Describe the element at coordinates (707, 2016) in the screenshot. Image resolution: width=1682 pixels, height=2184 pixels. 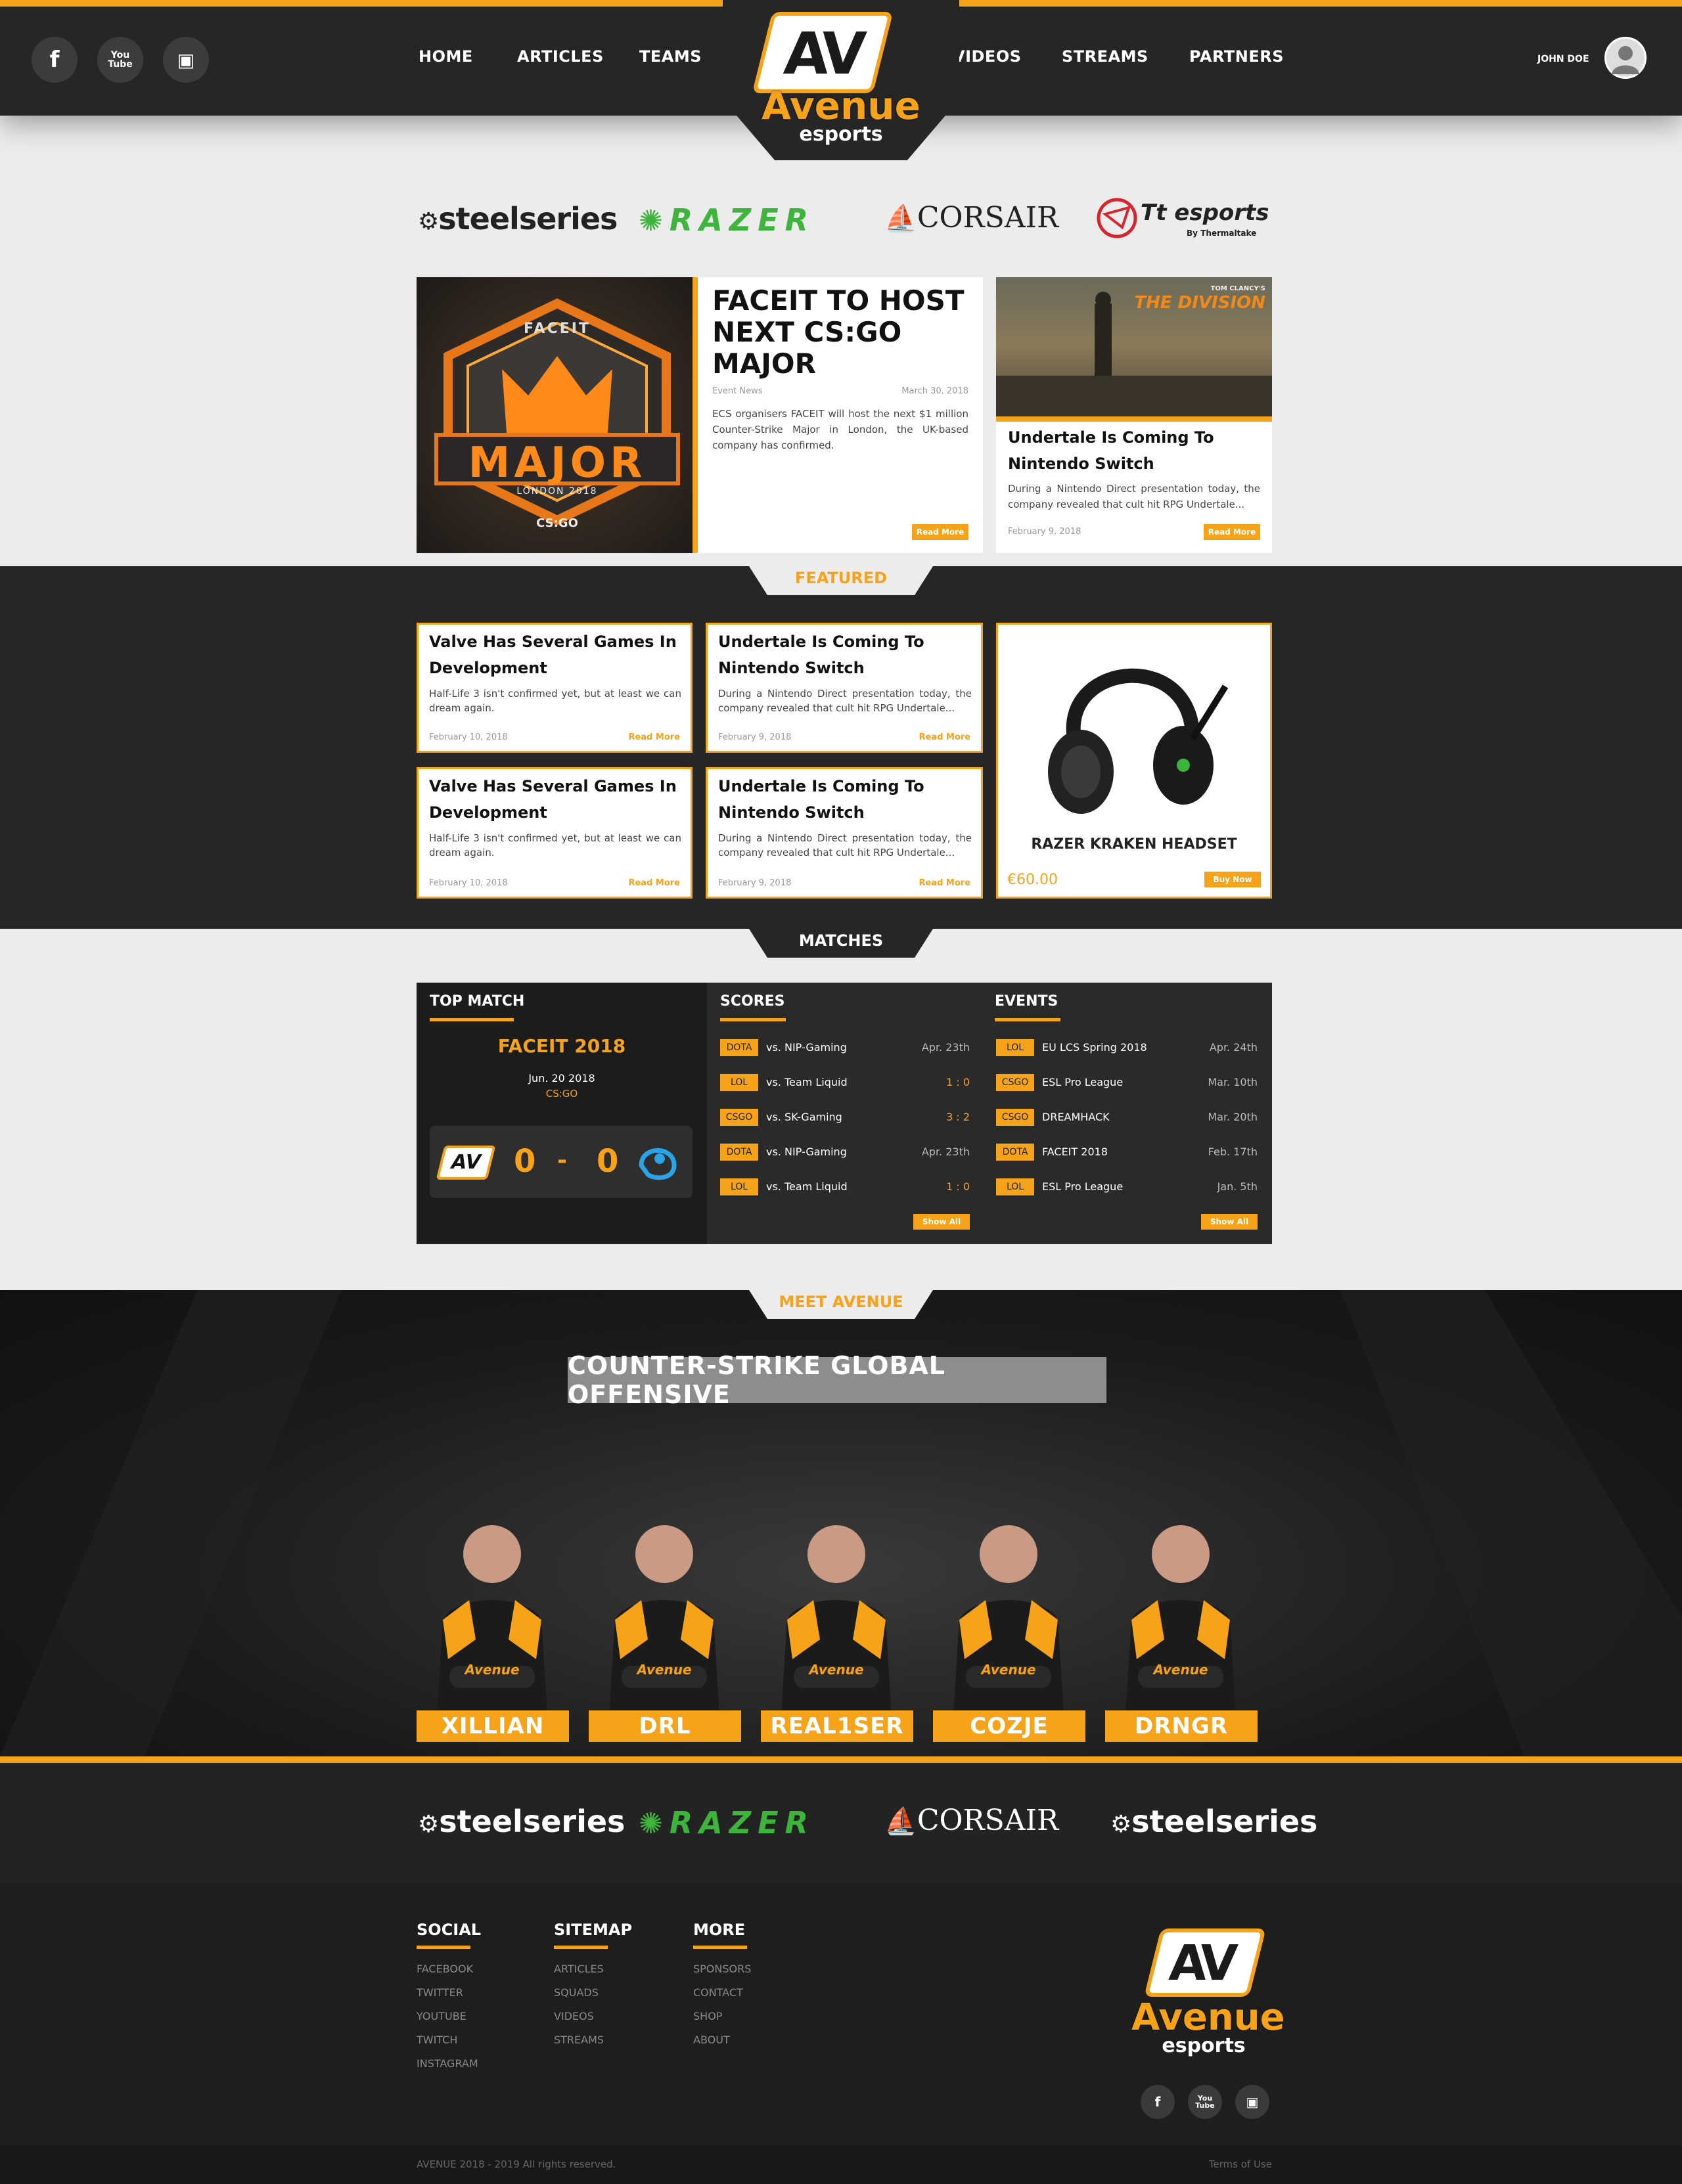
I see `footer-link: SHOP` at that location.